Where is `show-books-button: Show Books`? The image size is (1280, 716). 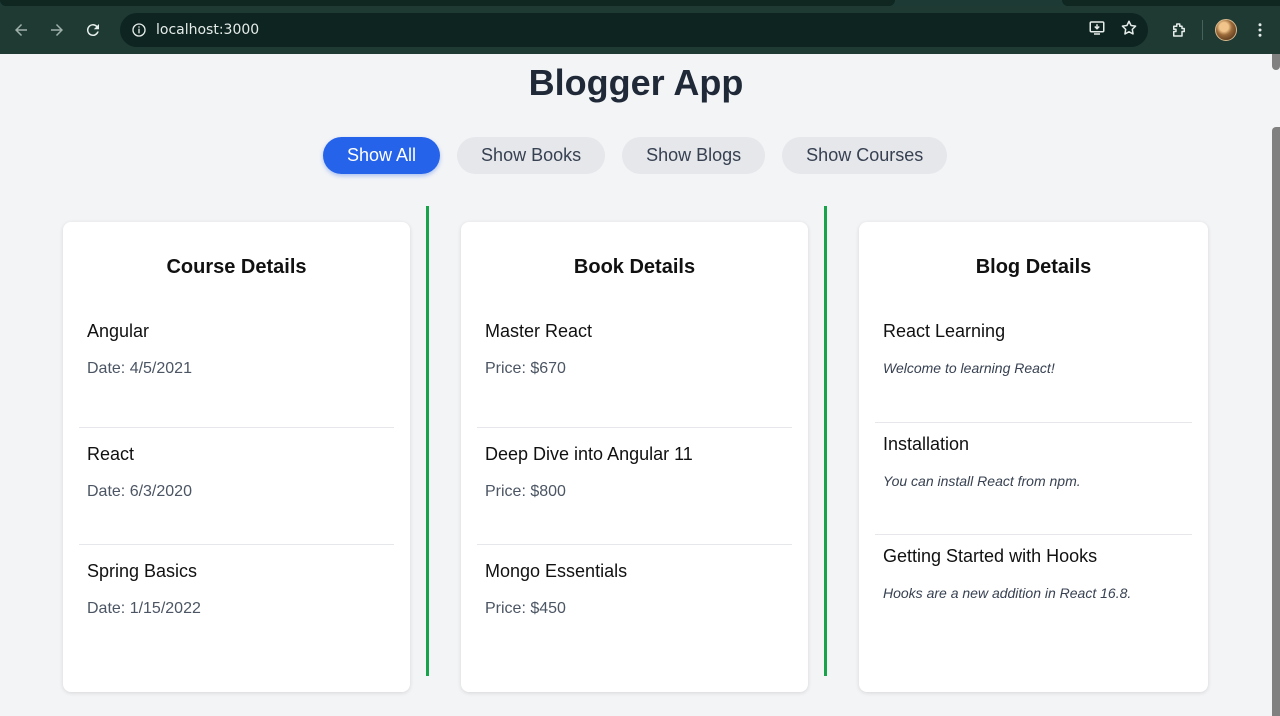
show-books-button: Show Books is located at coordinates (531, 155).